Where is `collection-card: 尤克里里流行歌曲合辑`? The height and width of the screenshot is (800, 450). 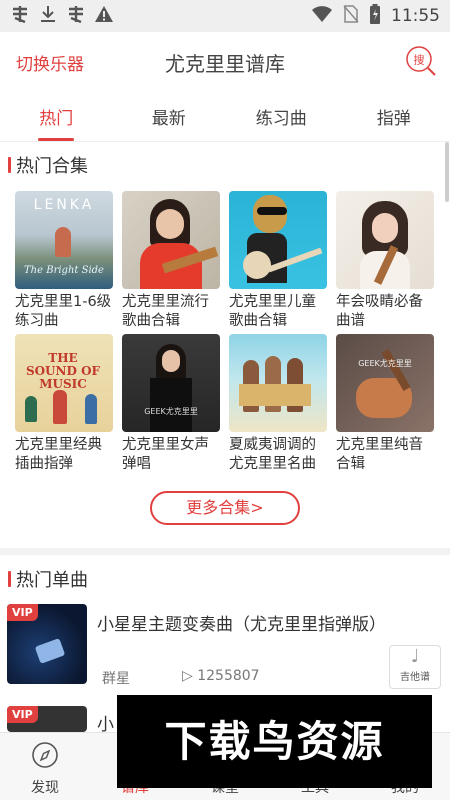 collection-card: 尤克里里流行歌曲合辑 is located at coordinates (171, 261).